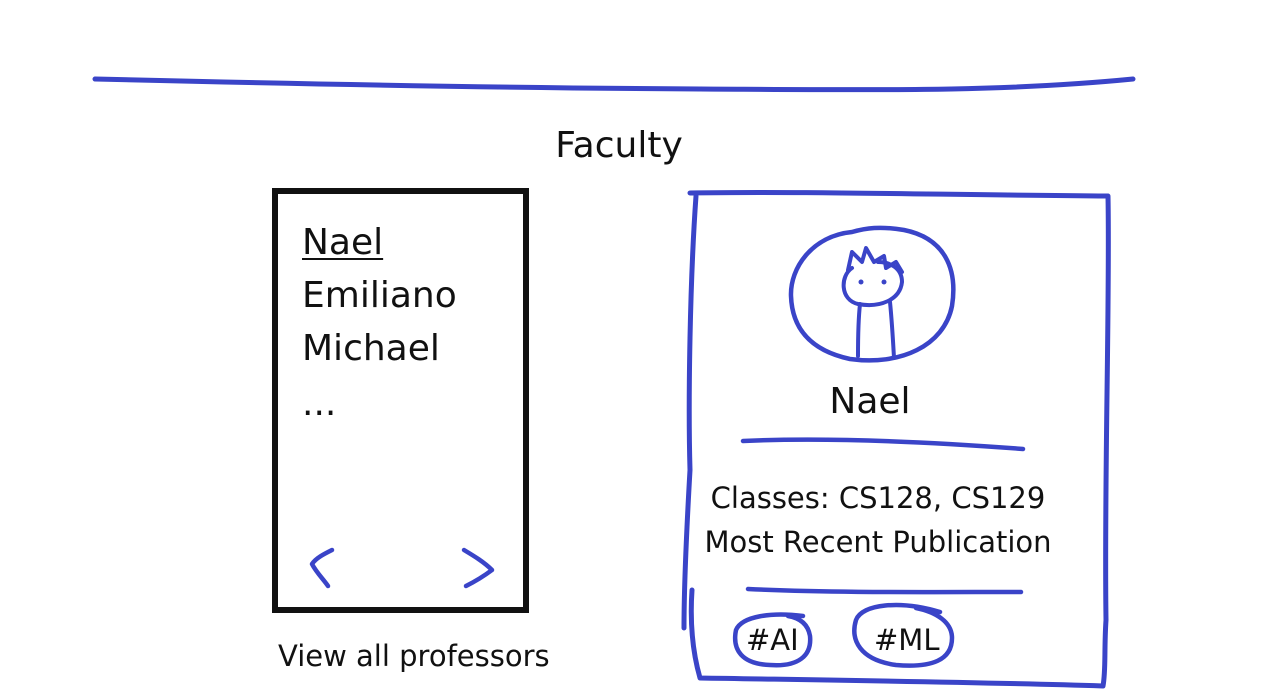 The height and width of the screenshot is (696, 1284). Describe the element at coordinates (772, 640) in the screenshot. I see `tag-ai: #AI` at that location.